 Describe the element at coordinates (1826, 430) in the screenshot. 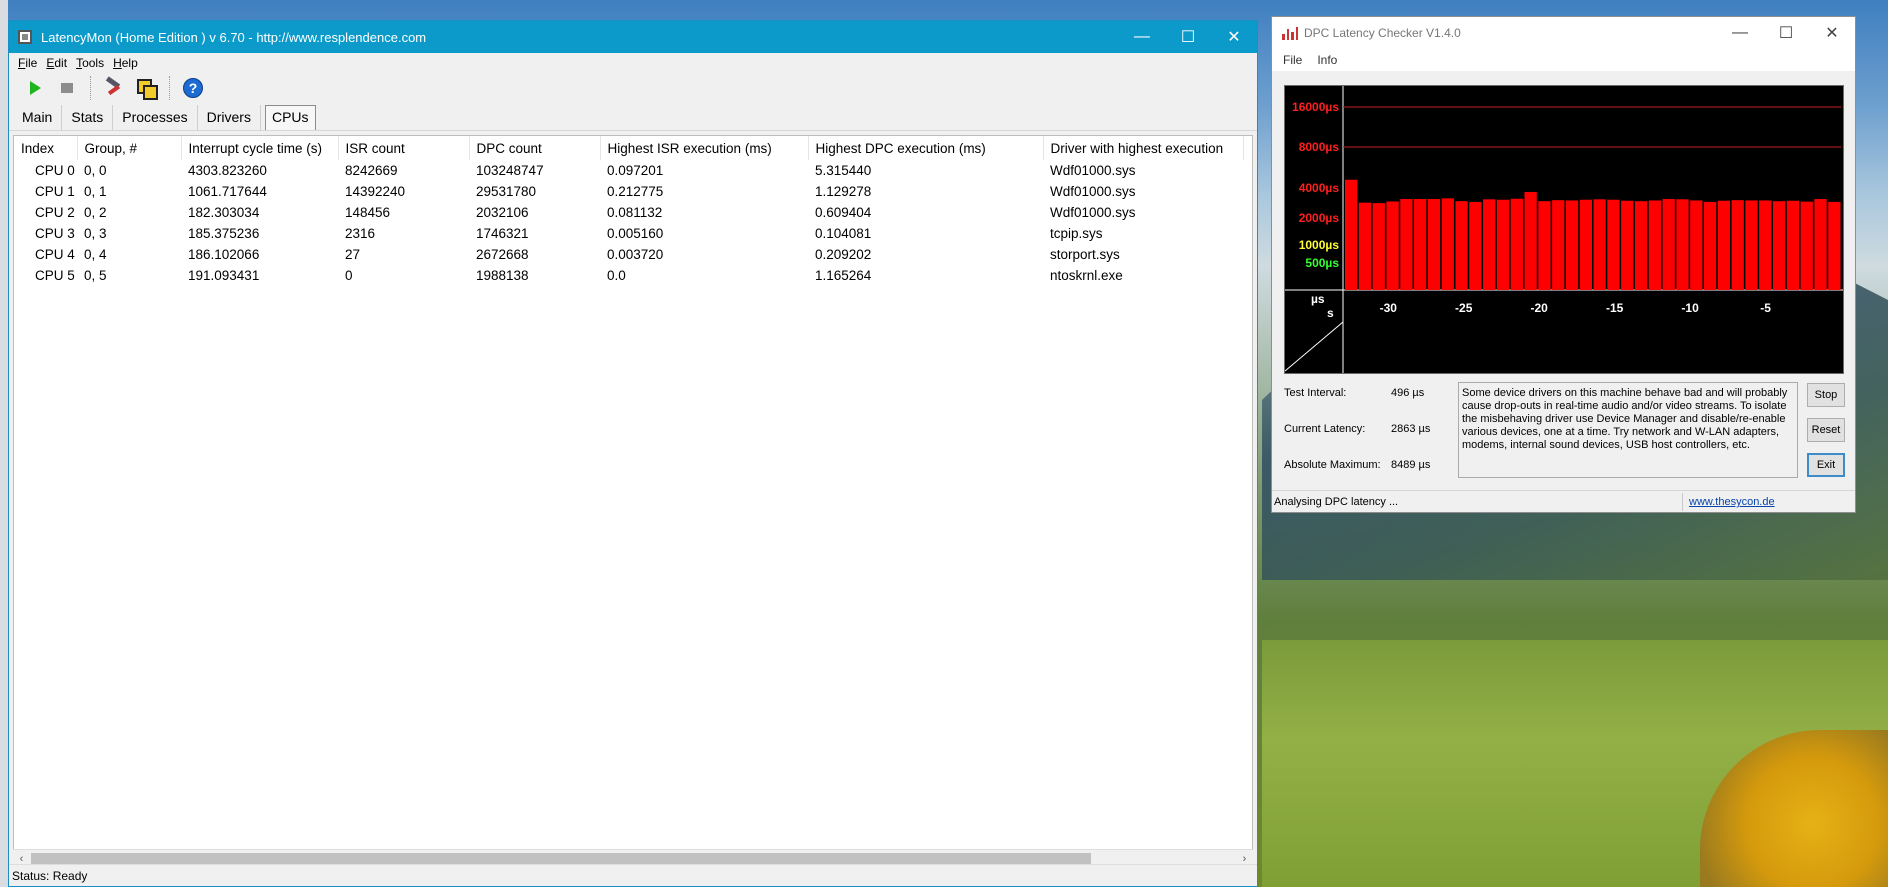

I see `reset-button: Reset` at that location.